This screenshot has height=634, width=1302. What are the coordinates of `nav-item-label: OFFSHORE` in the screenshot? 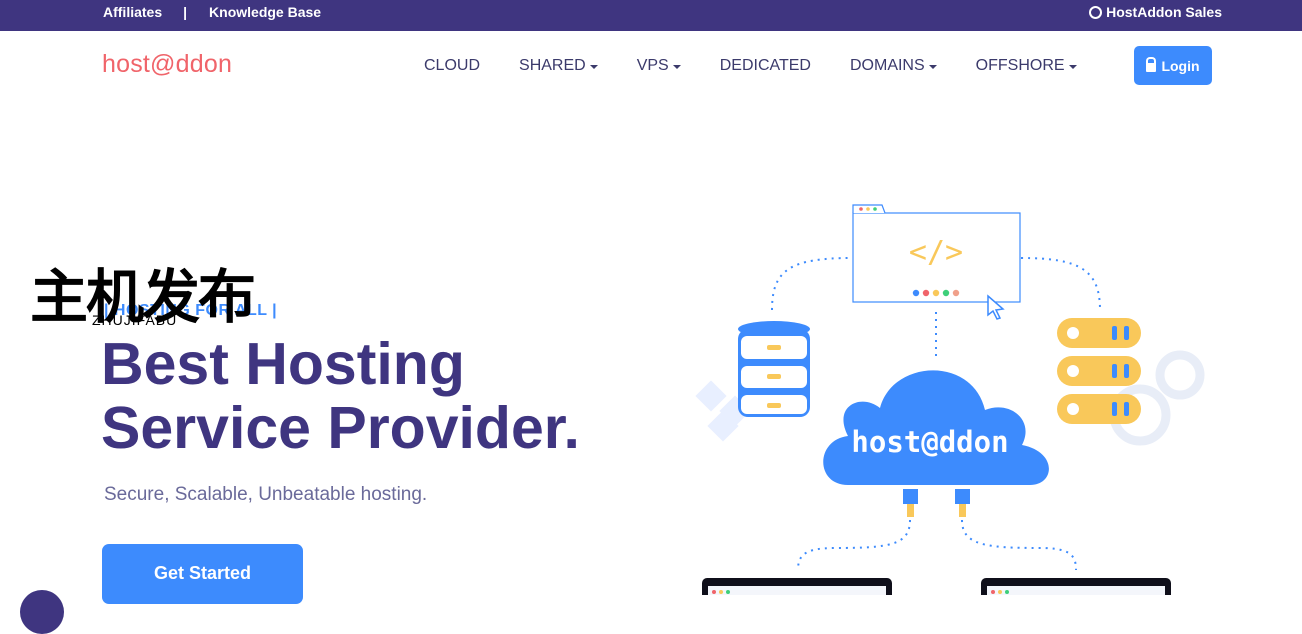 It's located at (1020, 65).